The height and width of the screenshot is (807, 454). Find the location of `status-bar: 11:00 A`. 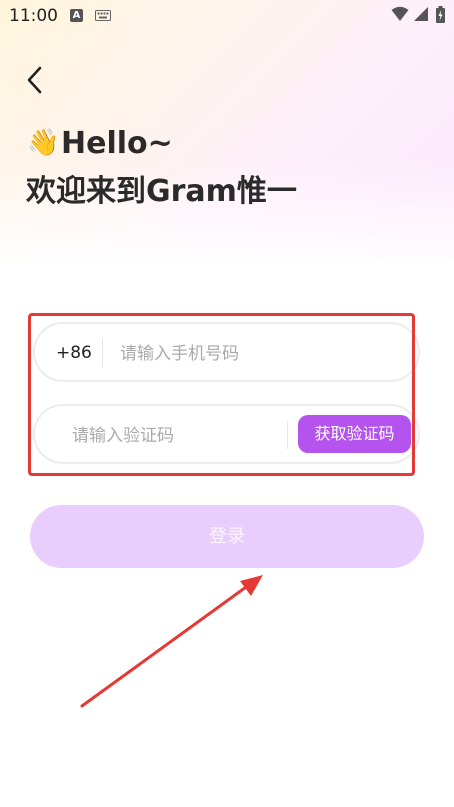

status-bar: 11:00 A is located at coordinates (227, 16).